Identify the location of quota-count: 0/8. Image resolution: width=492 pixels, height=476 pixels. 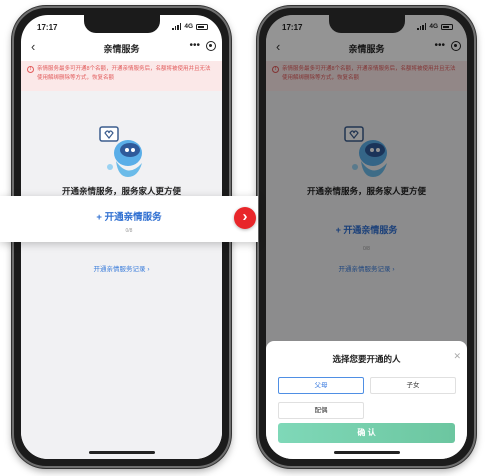
(129, 231).